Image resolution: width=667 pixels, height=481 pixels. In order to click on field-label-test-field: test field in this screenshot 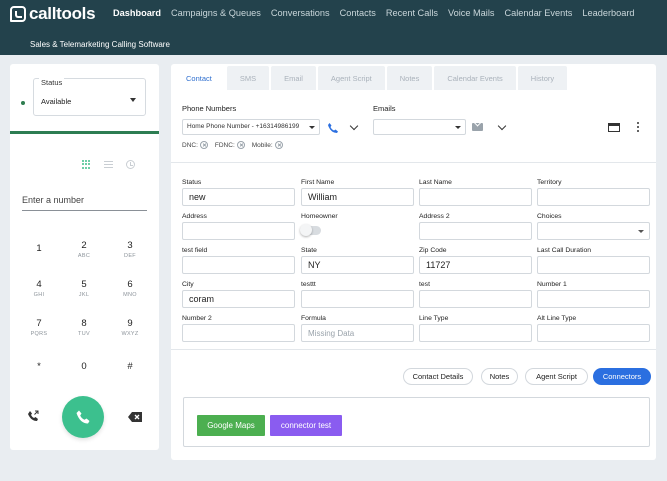, I will do `click(195, 250)`.